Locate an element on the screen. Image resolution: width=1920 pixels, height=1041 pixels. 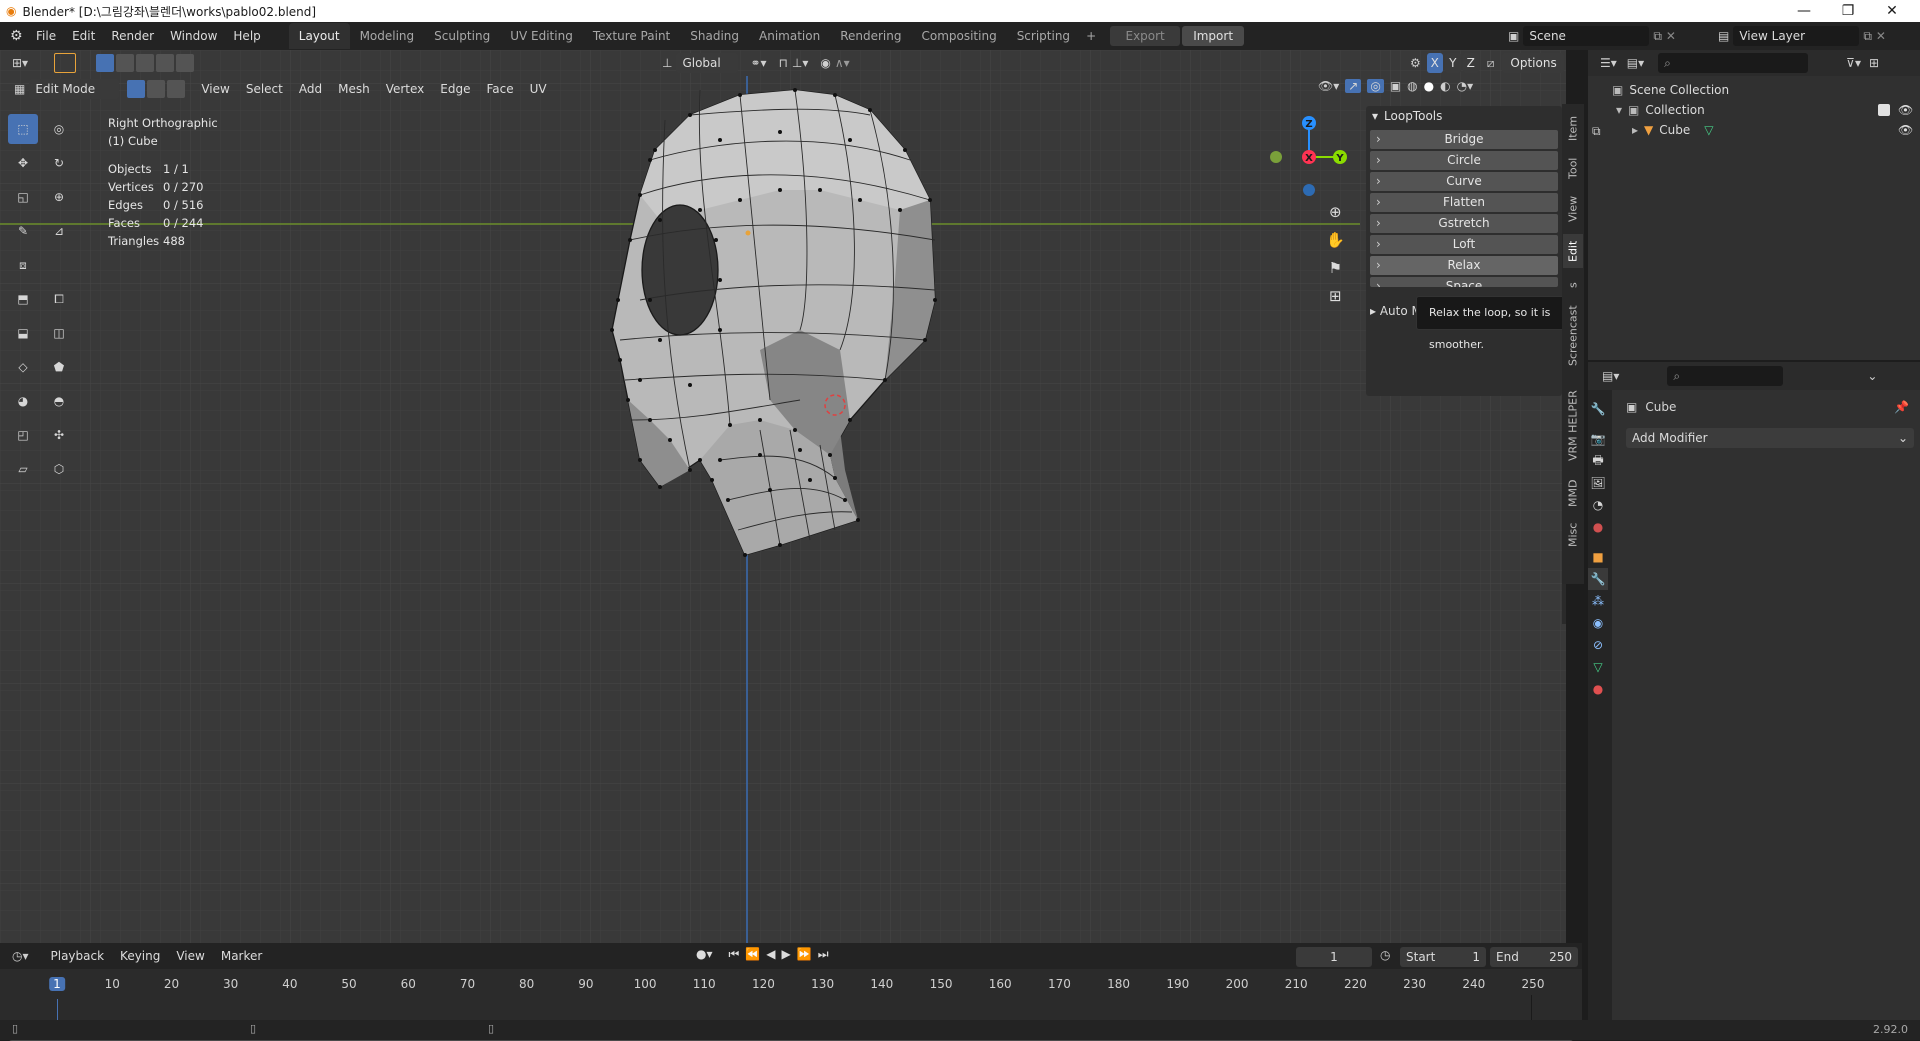
pivot-icon: ⚭▾ is located at coordinates (758, 63).